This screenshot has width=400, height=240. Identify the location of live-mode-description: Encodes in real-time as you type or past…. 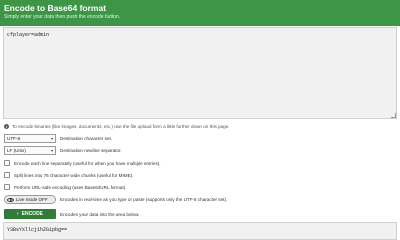
(144, 199).